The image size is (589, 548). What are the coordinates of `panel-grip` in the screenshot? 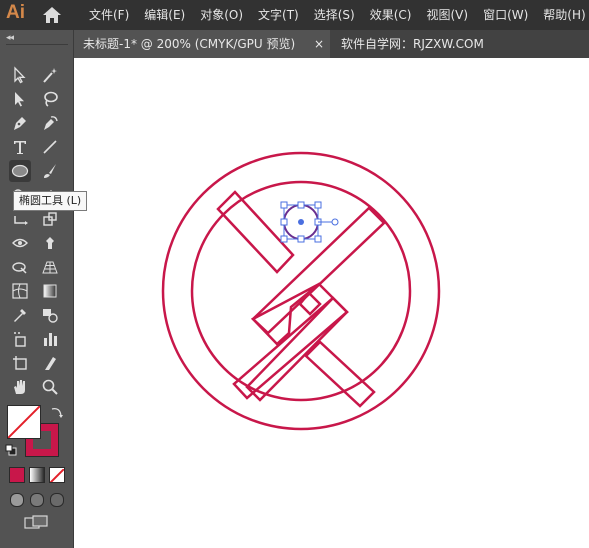 It's located at (37, 44).